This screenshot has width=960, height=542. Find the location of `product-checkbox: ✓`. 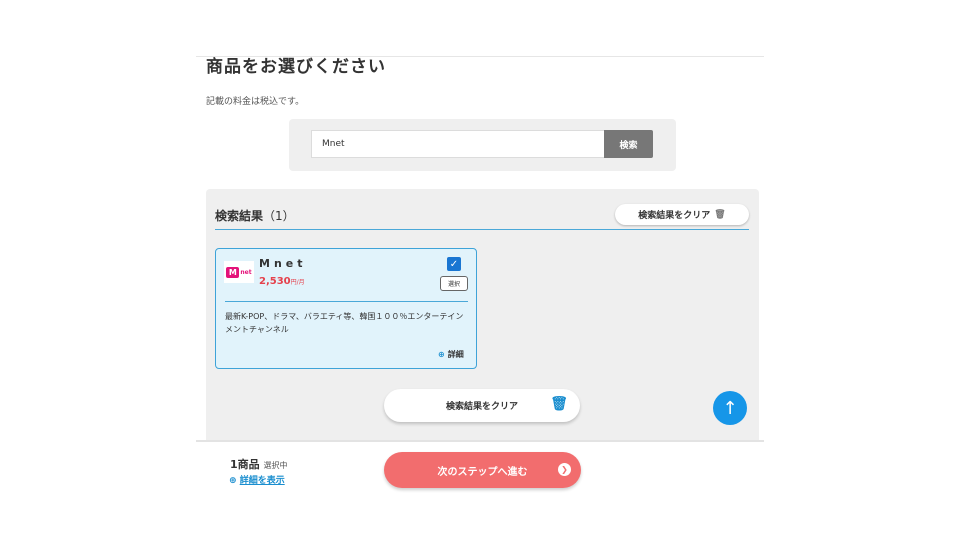

product-checkbox: ✓ is located at coordinates (454, 264).